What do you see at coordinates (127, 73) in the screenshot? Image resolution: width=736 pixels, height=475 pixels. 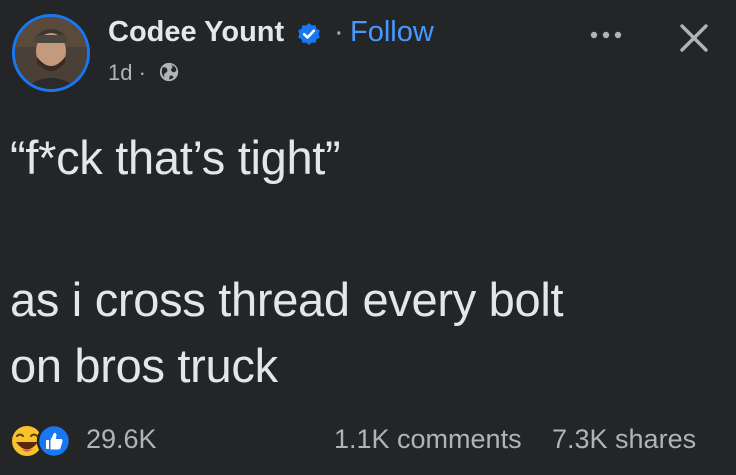 I see `post-time: 1d ·` at bounding box center [127, 73].